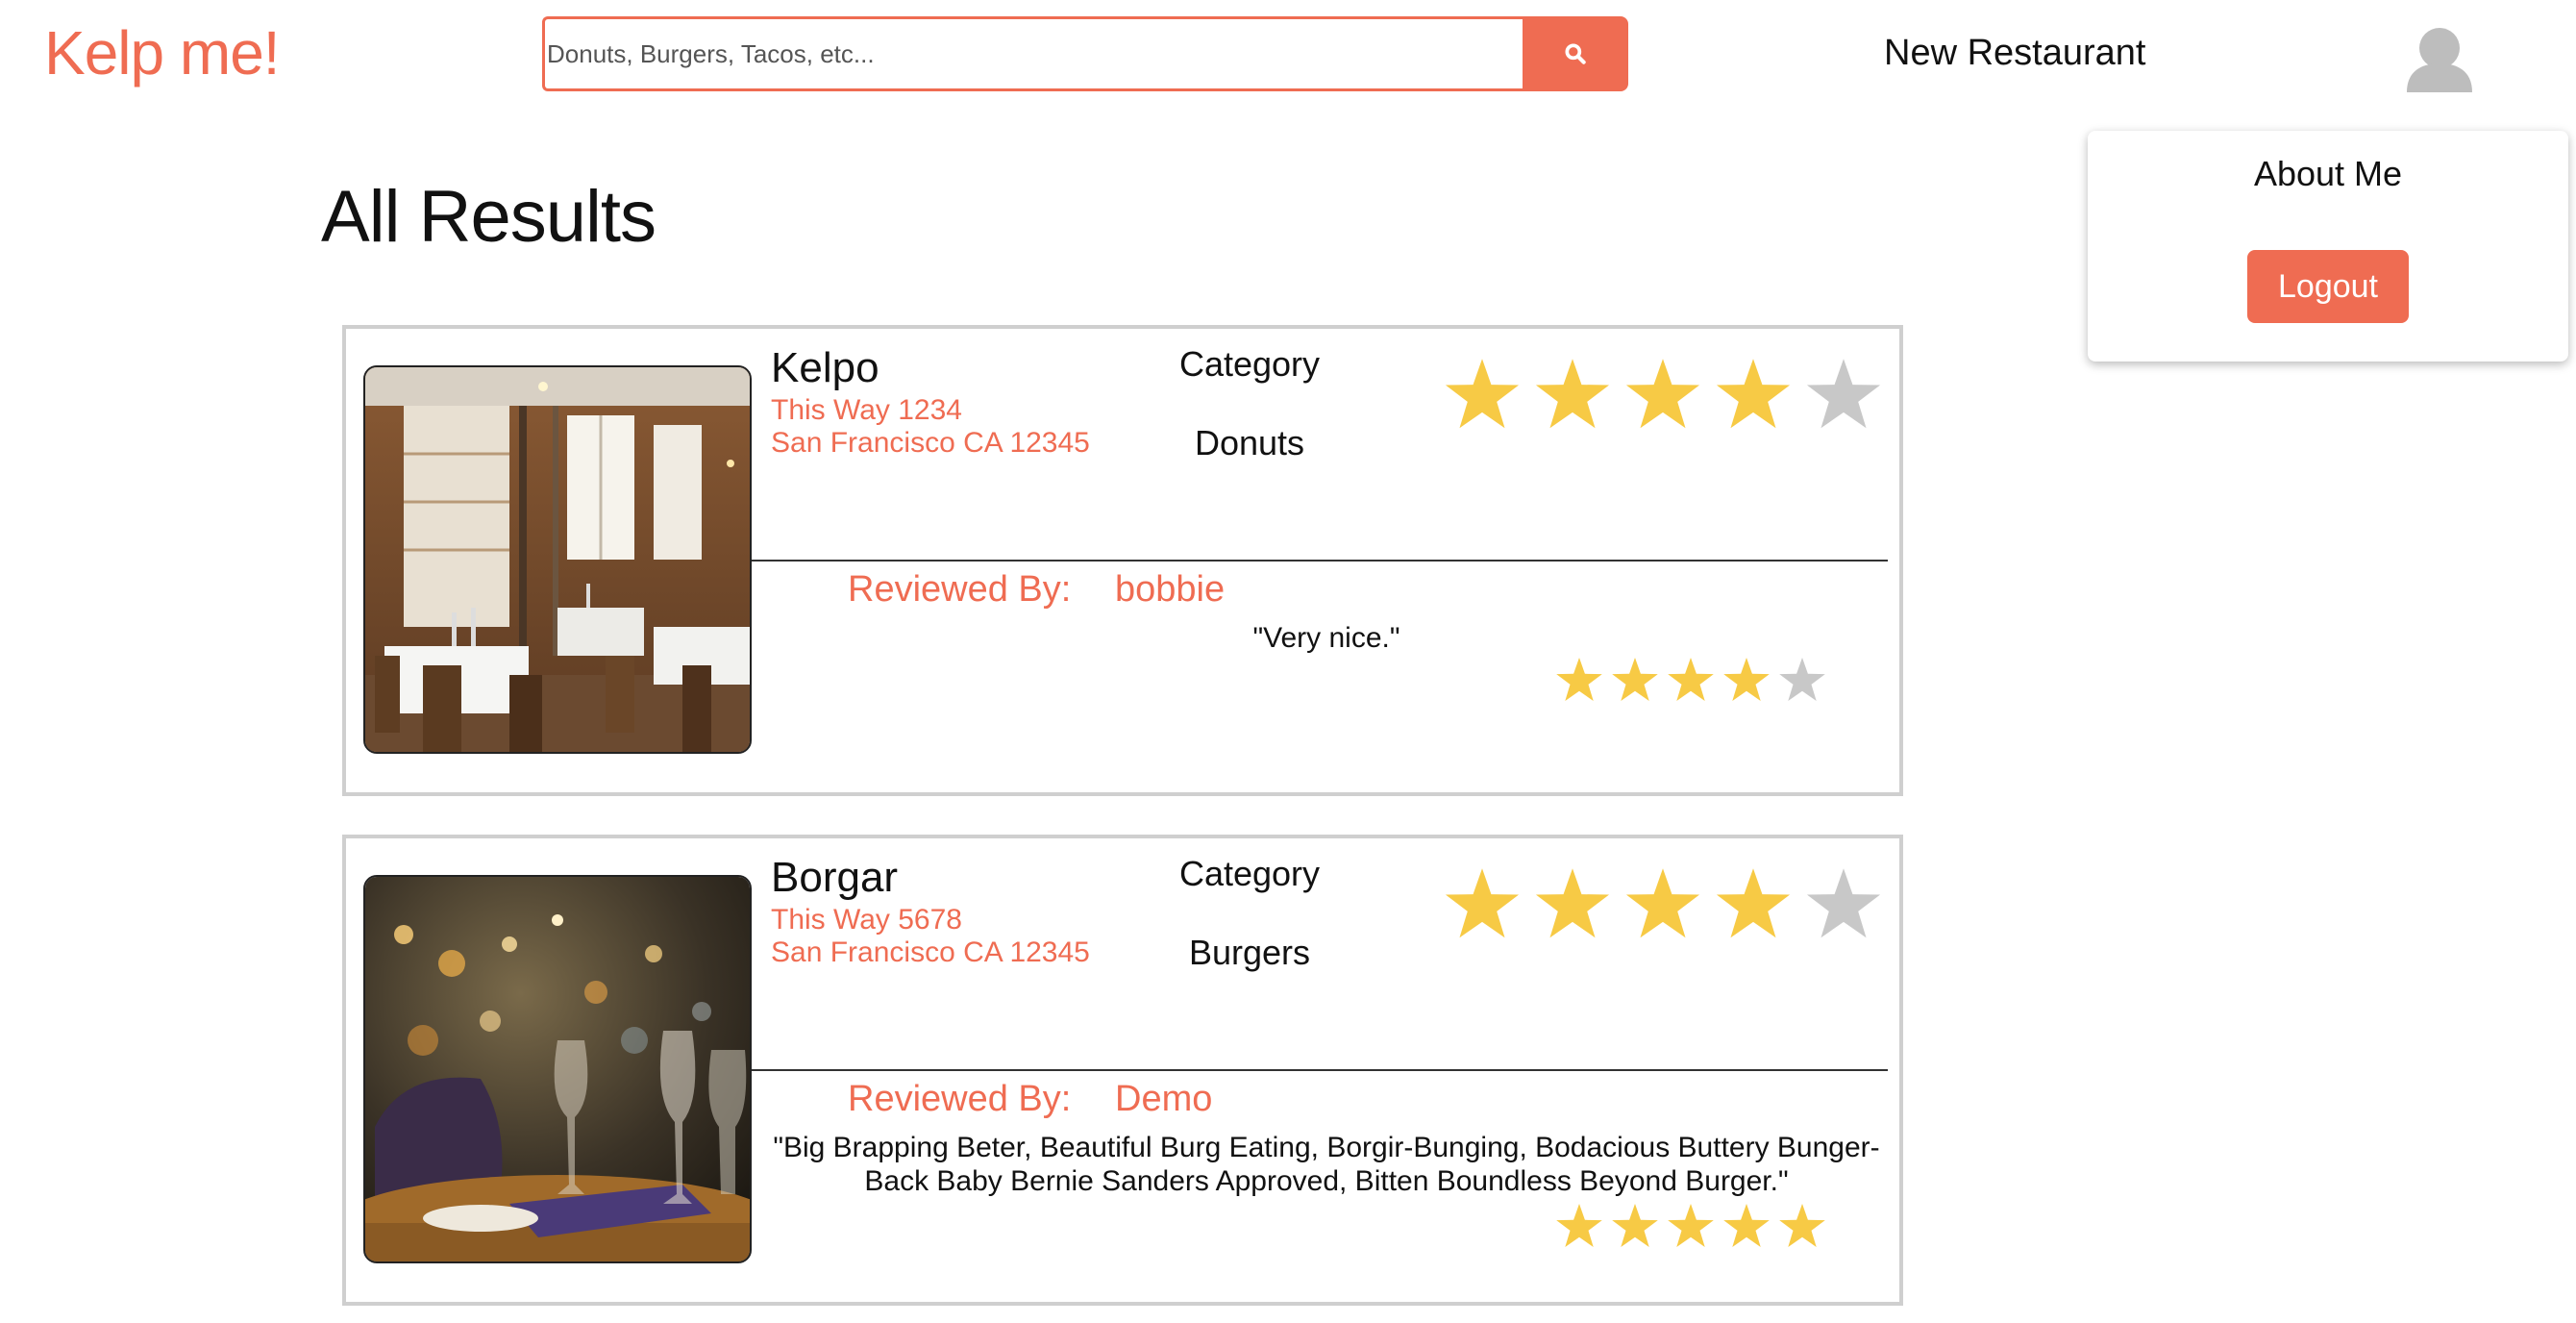  What do you see at coordinates (1249, 442) in the screenshot?
I see `category-value: Donuts` at bounding box center [1249, 442].